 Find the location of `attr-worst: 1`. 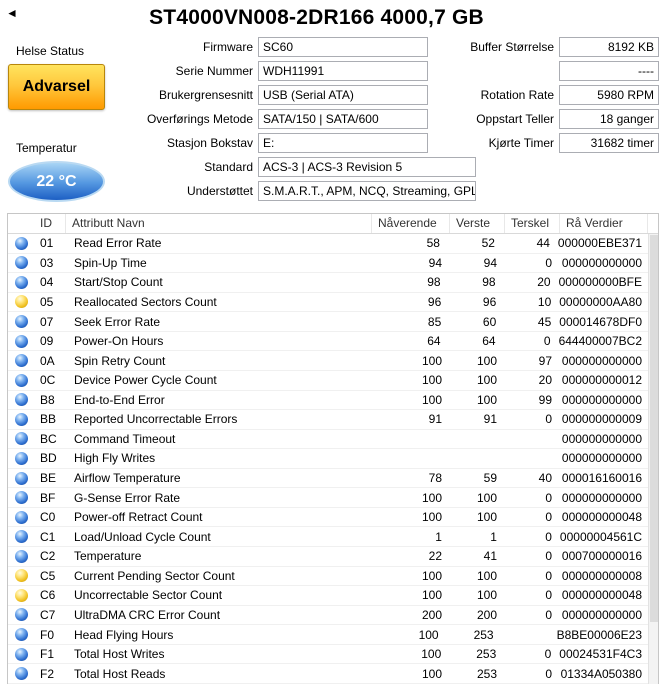

attr-worst: 1 is located at coordinates (493, 536).